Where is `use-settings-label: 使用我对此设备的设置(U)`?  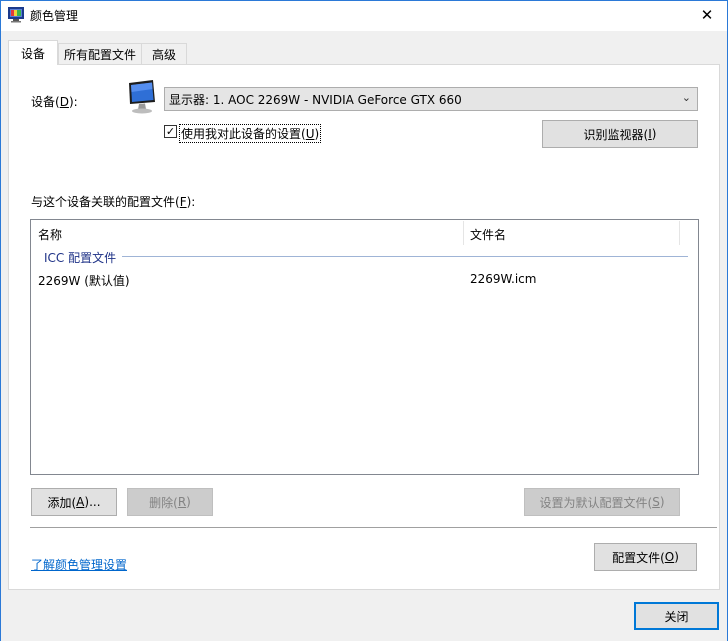 use-settings-label: 使用我对此设备的设置(U) is located at coordinates (250, 133).